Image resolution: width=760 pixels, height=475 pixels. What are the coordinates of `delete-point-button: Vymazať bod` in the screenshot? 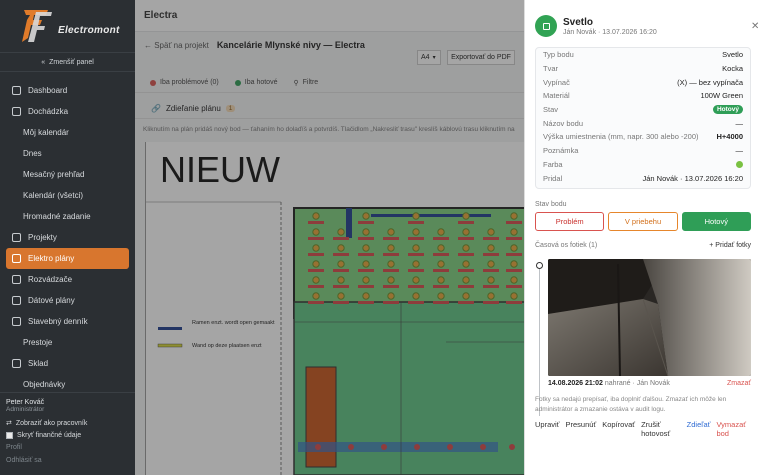 It's located at (733, 429).